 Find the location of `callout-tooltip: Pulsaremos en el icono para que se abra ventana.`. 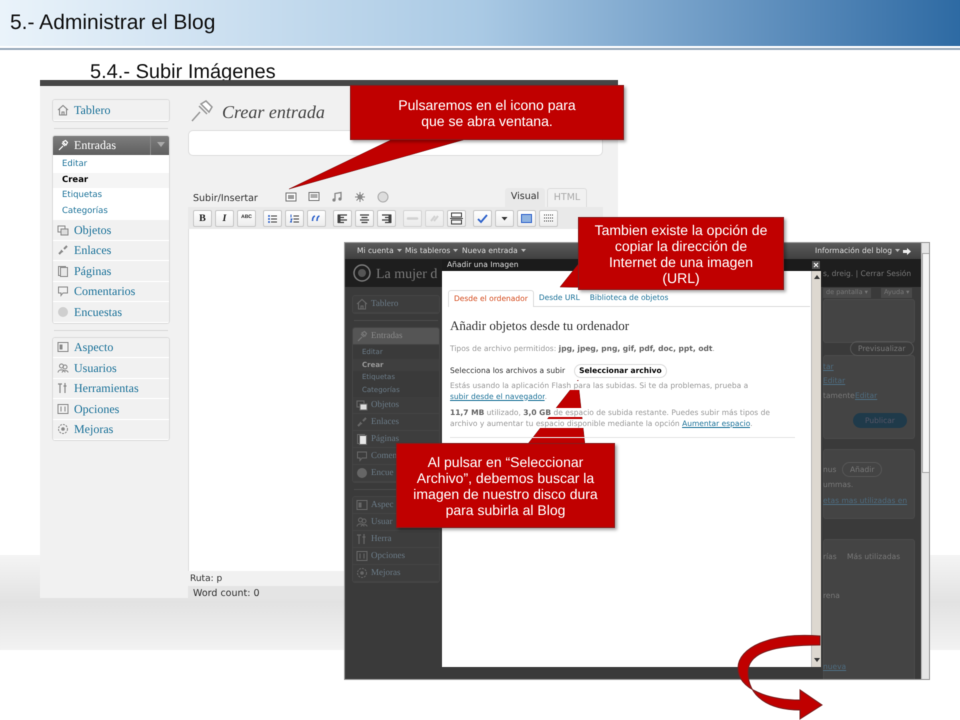

callout-tooltip: Pulsaremos en el icono para que se abra ventana. is located at coordinates (487, 112).